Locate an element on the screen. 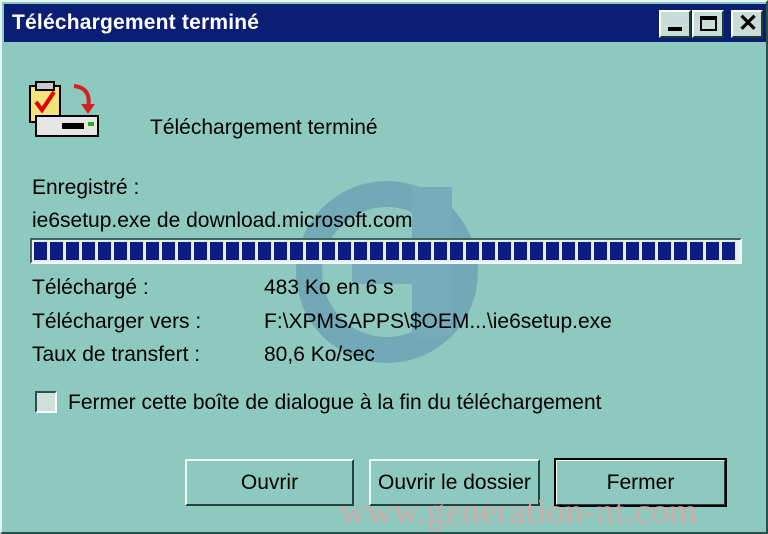  title-bar: Téléchargement terminé ✕ is located at coordinates (385, 23).